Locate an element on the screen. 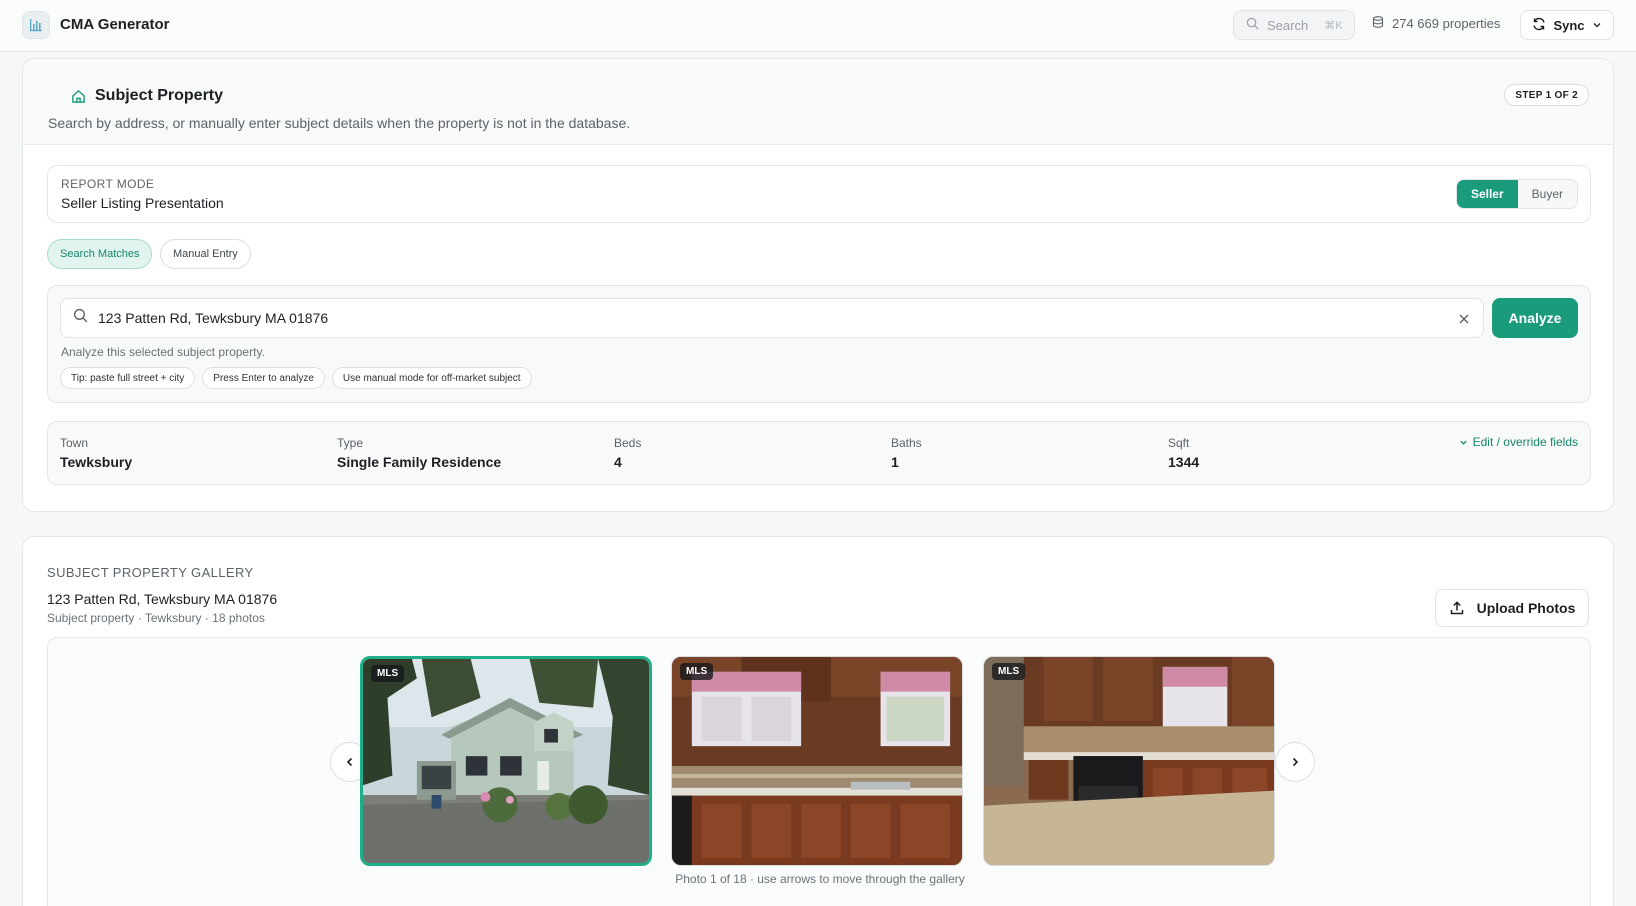  fact-baths: Baths 1 is located at coordinates (906, 453).